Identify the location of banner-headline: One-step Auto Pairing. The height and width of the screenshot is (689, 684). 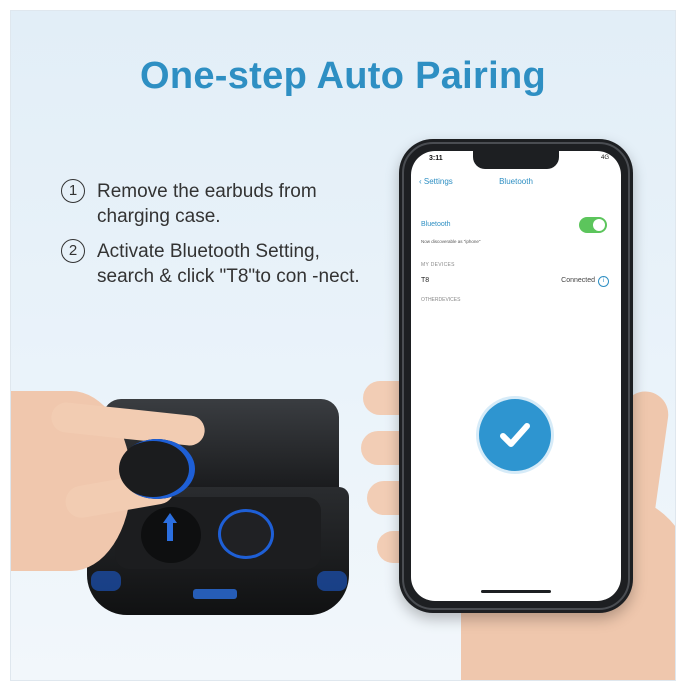
(343, 76).